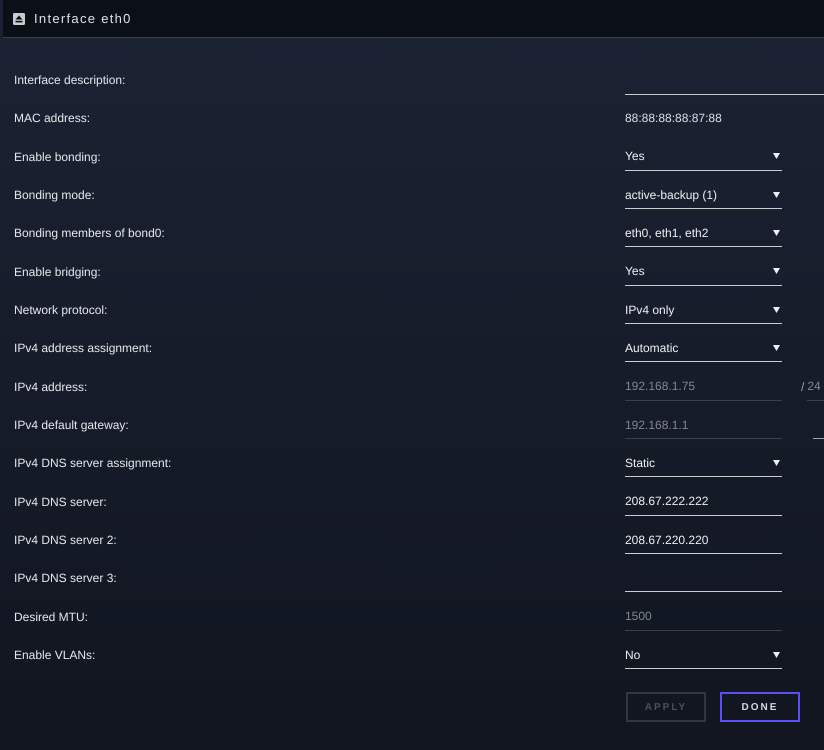 Image resolution: width=824 pixels, height=750 pixels. What do you see at coordinates (65, 540) in the screenshot?
I see `field-label: IPv4 DNS server 2:` at bounding box center [65, 540].